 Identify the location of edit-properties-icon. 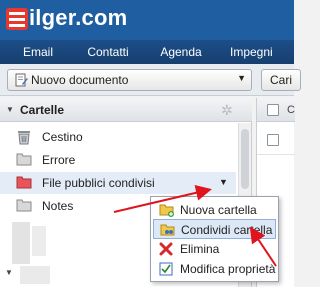
(166, 270).